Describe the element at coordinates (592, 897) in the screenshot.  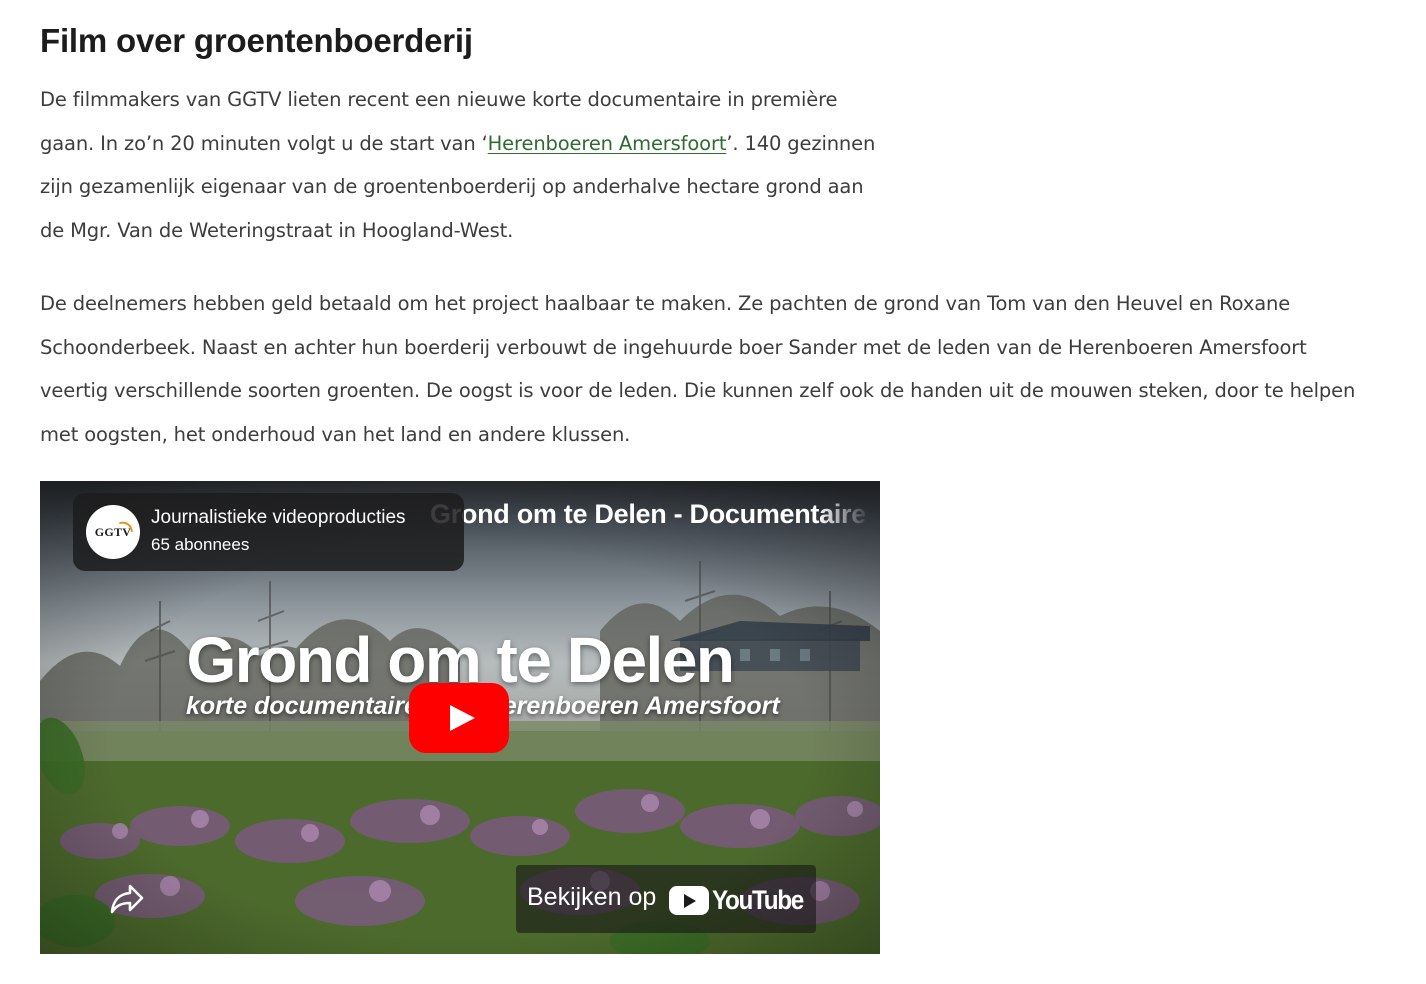
I see `watch-on-label: Bekijken op` at that location.